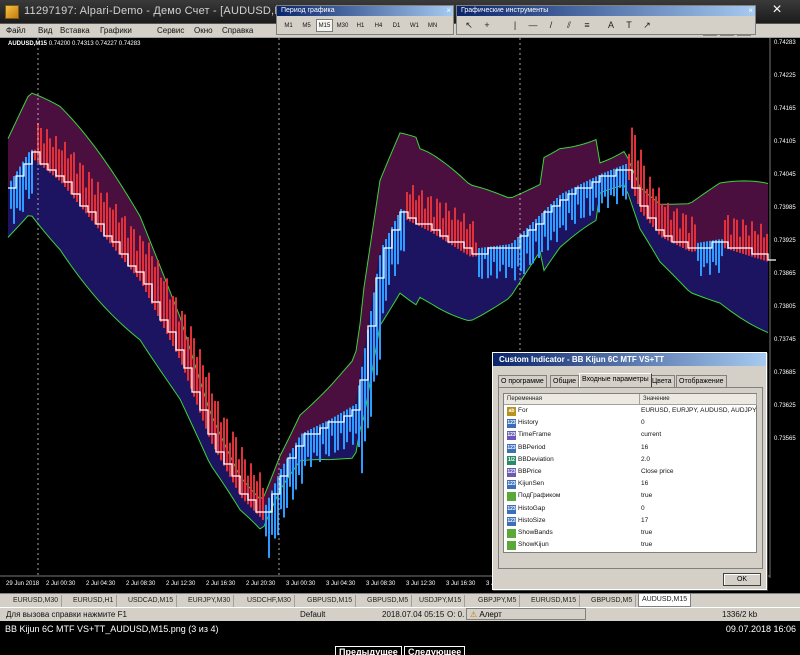 The width and height of the screenshot is (800, 655). Describe the element at coordinates (36, 601) in the screenshot. I see `tab-eurusd-m30: EURUSD,M30` at that location.